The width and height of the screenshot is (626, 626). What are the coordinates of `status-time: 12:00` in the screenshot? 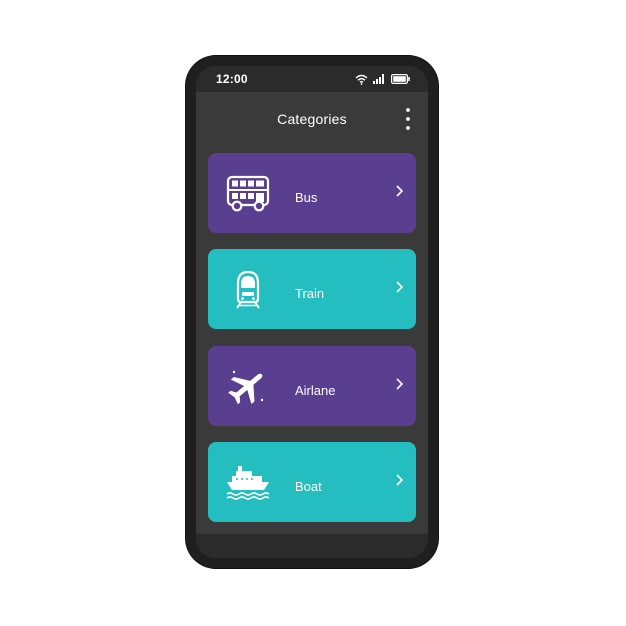 It's located at (232, 79).